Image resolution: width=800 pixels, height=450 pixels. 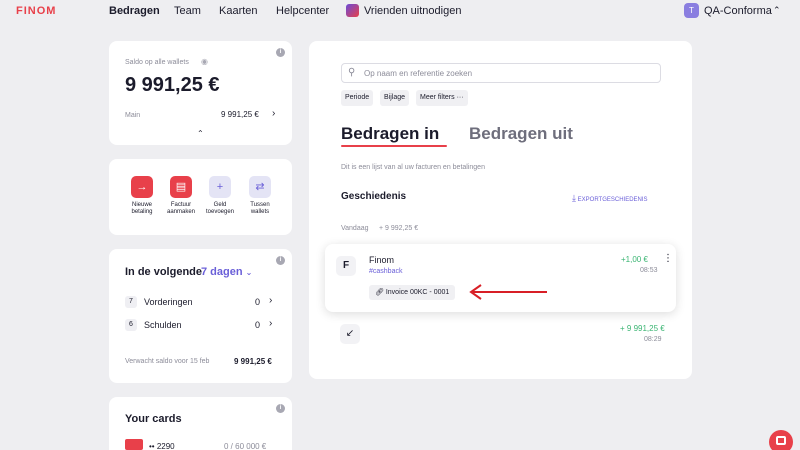 I want to click on link-icon: 🔗︎, so click(x=379, y=292).